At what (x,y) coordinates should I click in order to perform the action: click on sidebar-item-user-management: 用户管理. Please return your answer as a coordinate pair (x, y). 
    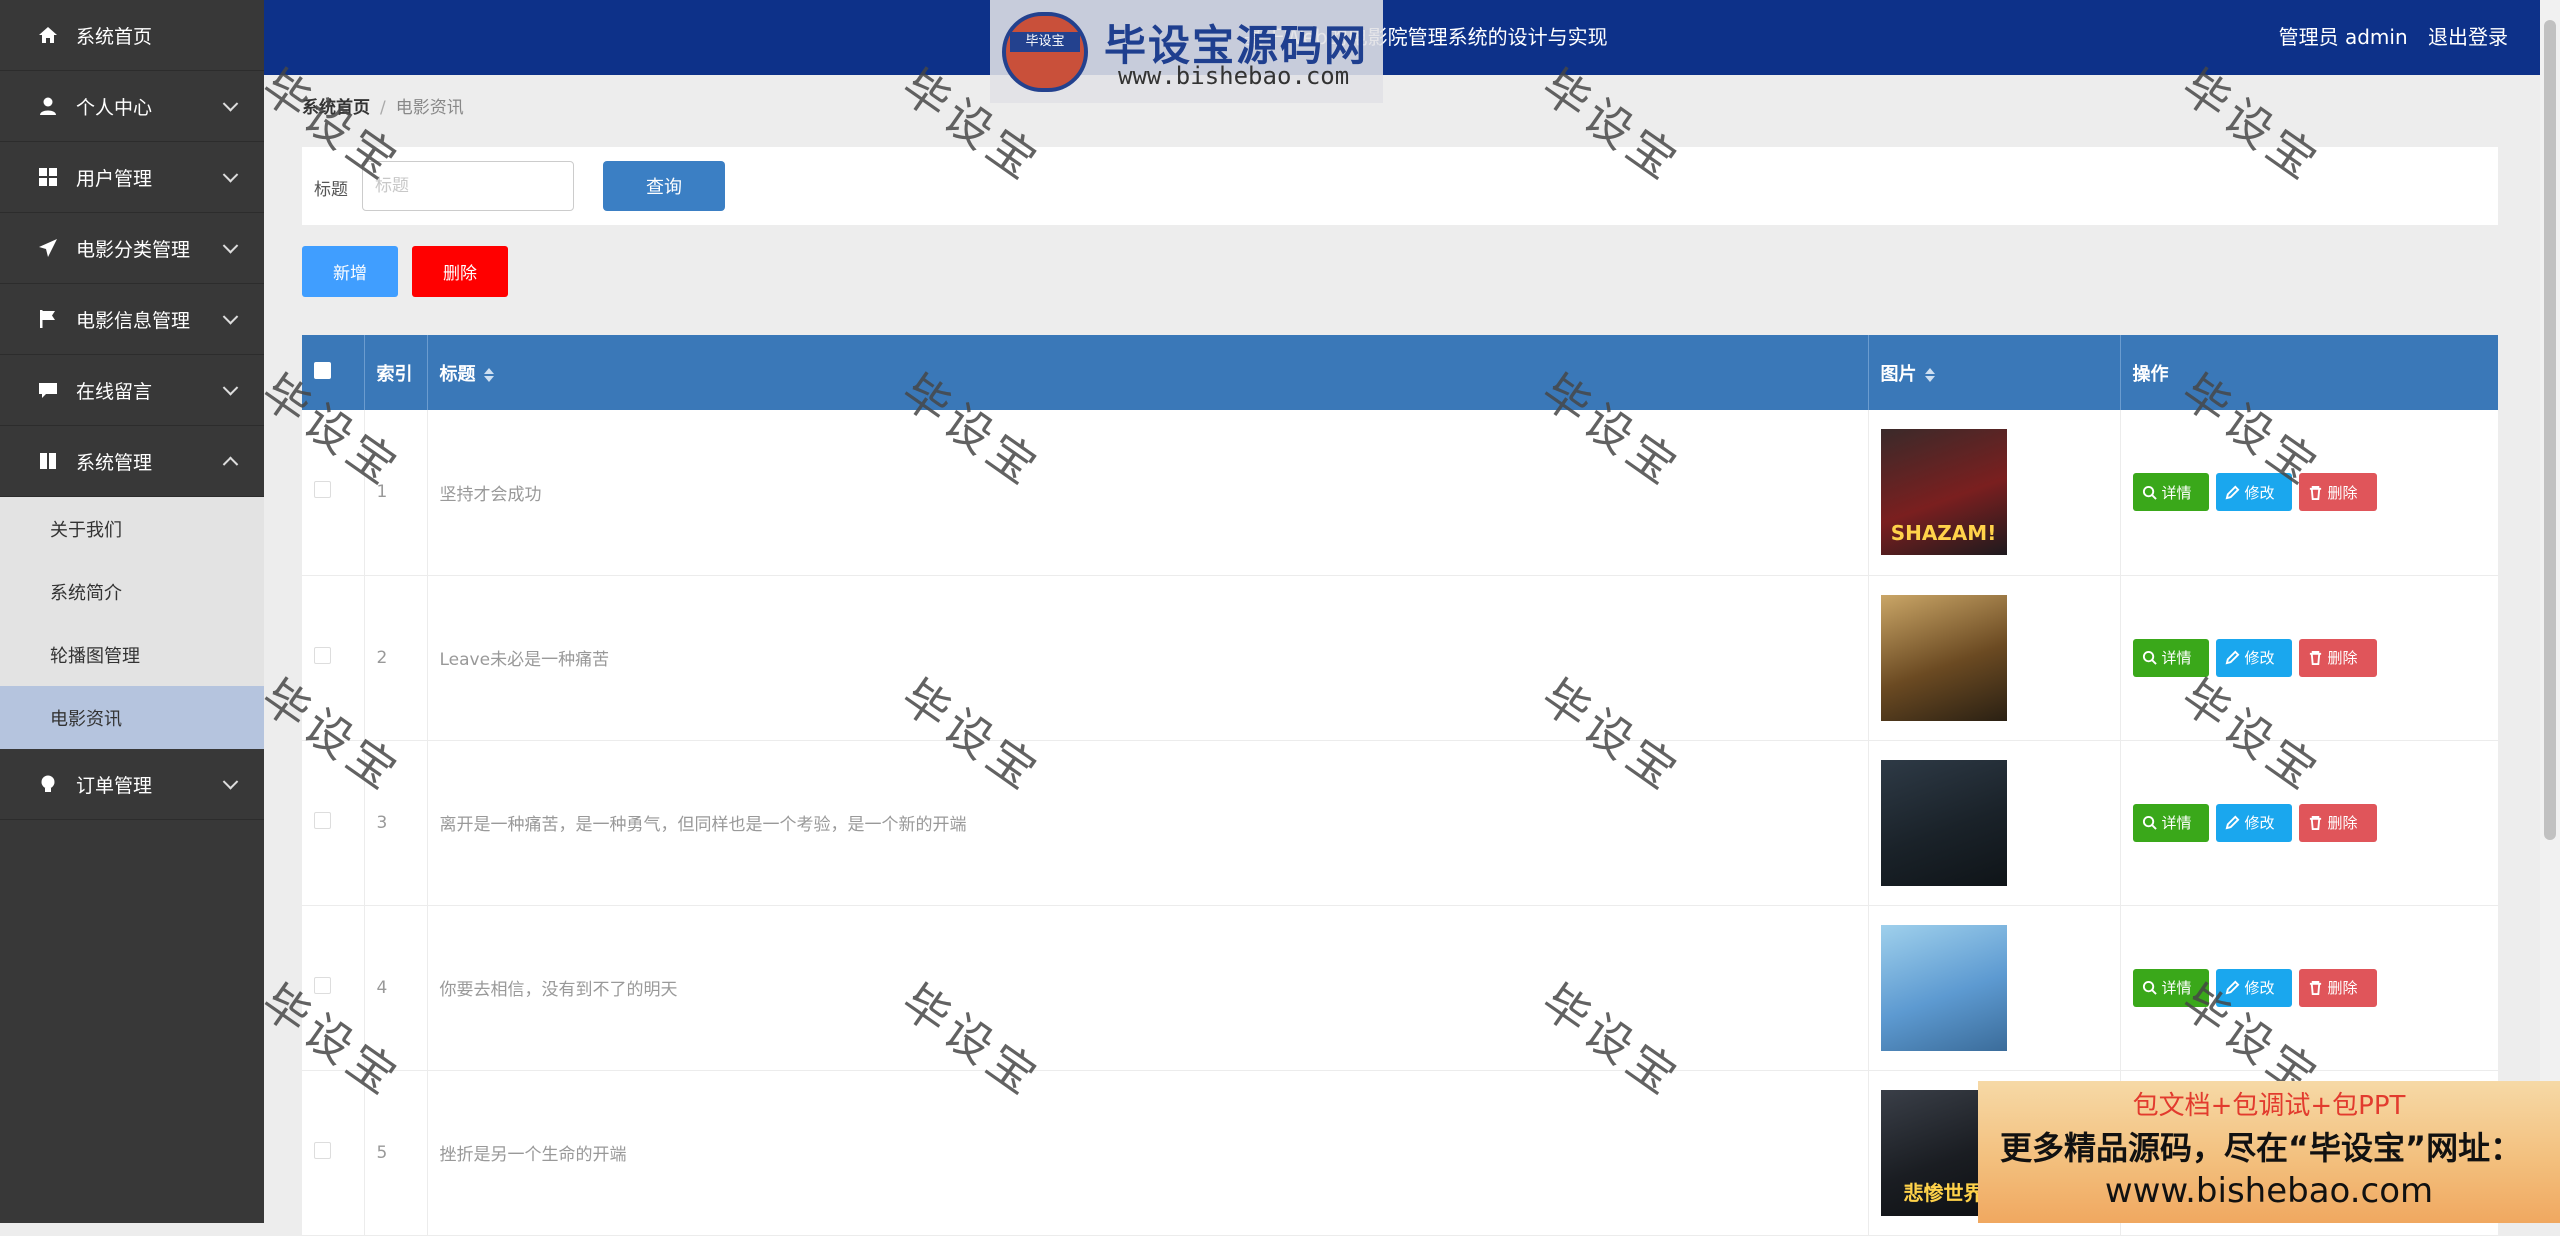
    Looking at the image, I should click on (132, 177).